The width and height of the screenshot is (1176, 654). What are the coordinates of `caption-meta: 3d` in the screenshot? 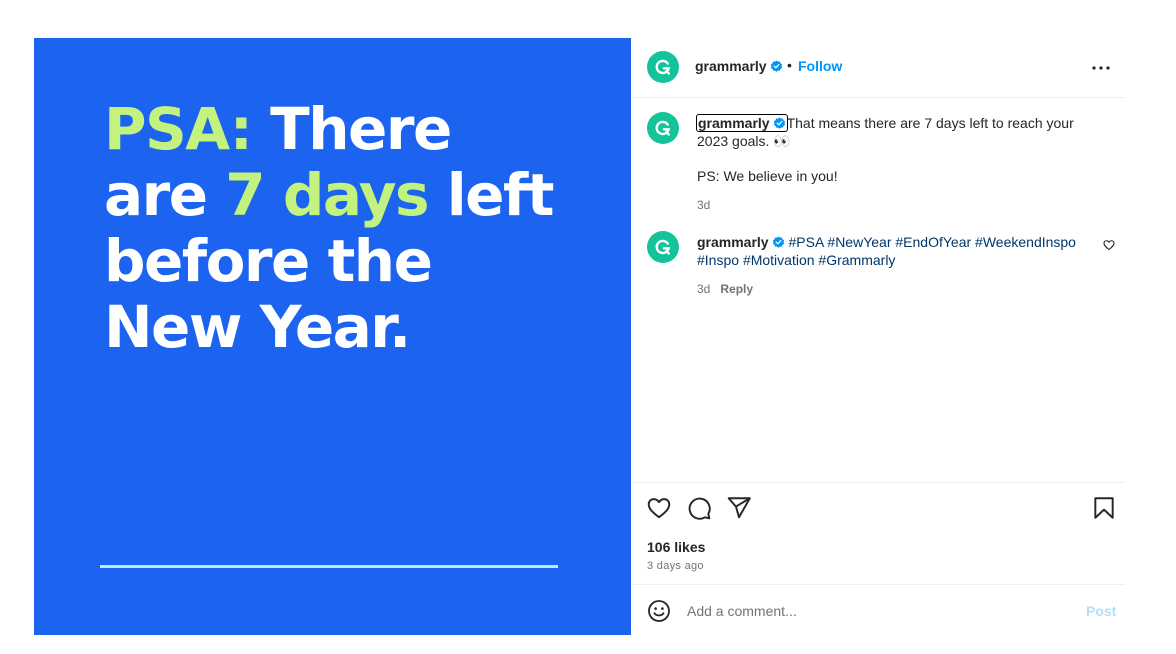 It's located at (892, 205).